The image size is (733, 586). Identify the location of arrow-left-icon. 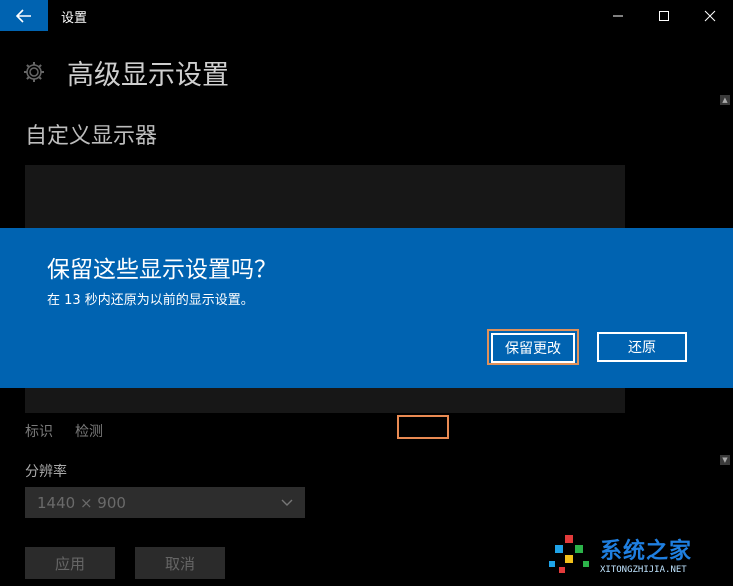
(23, 15).